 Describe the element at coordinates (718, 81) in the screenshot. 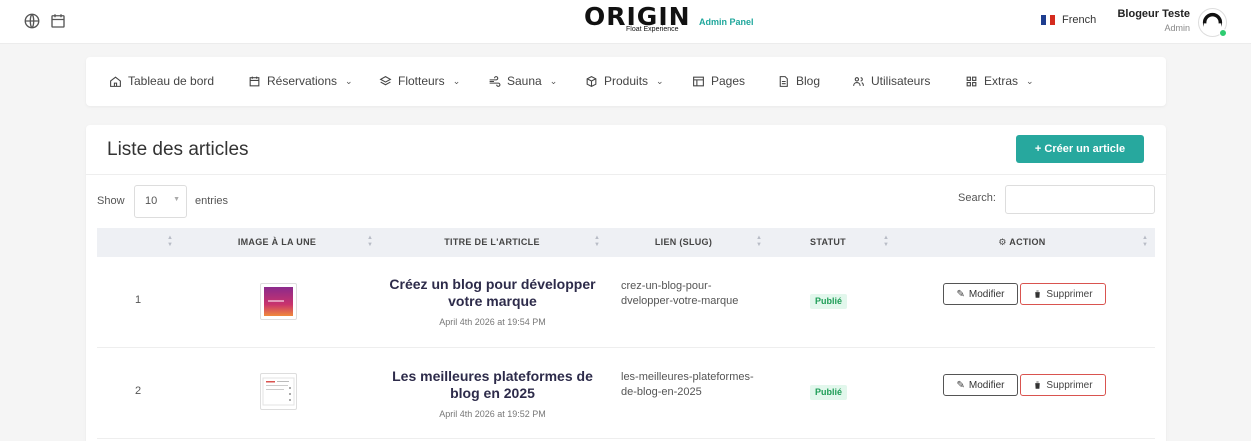

I see `nav-item-pages: Pages` at that location.